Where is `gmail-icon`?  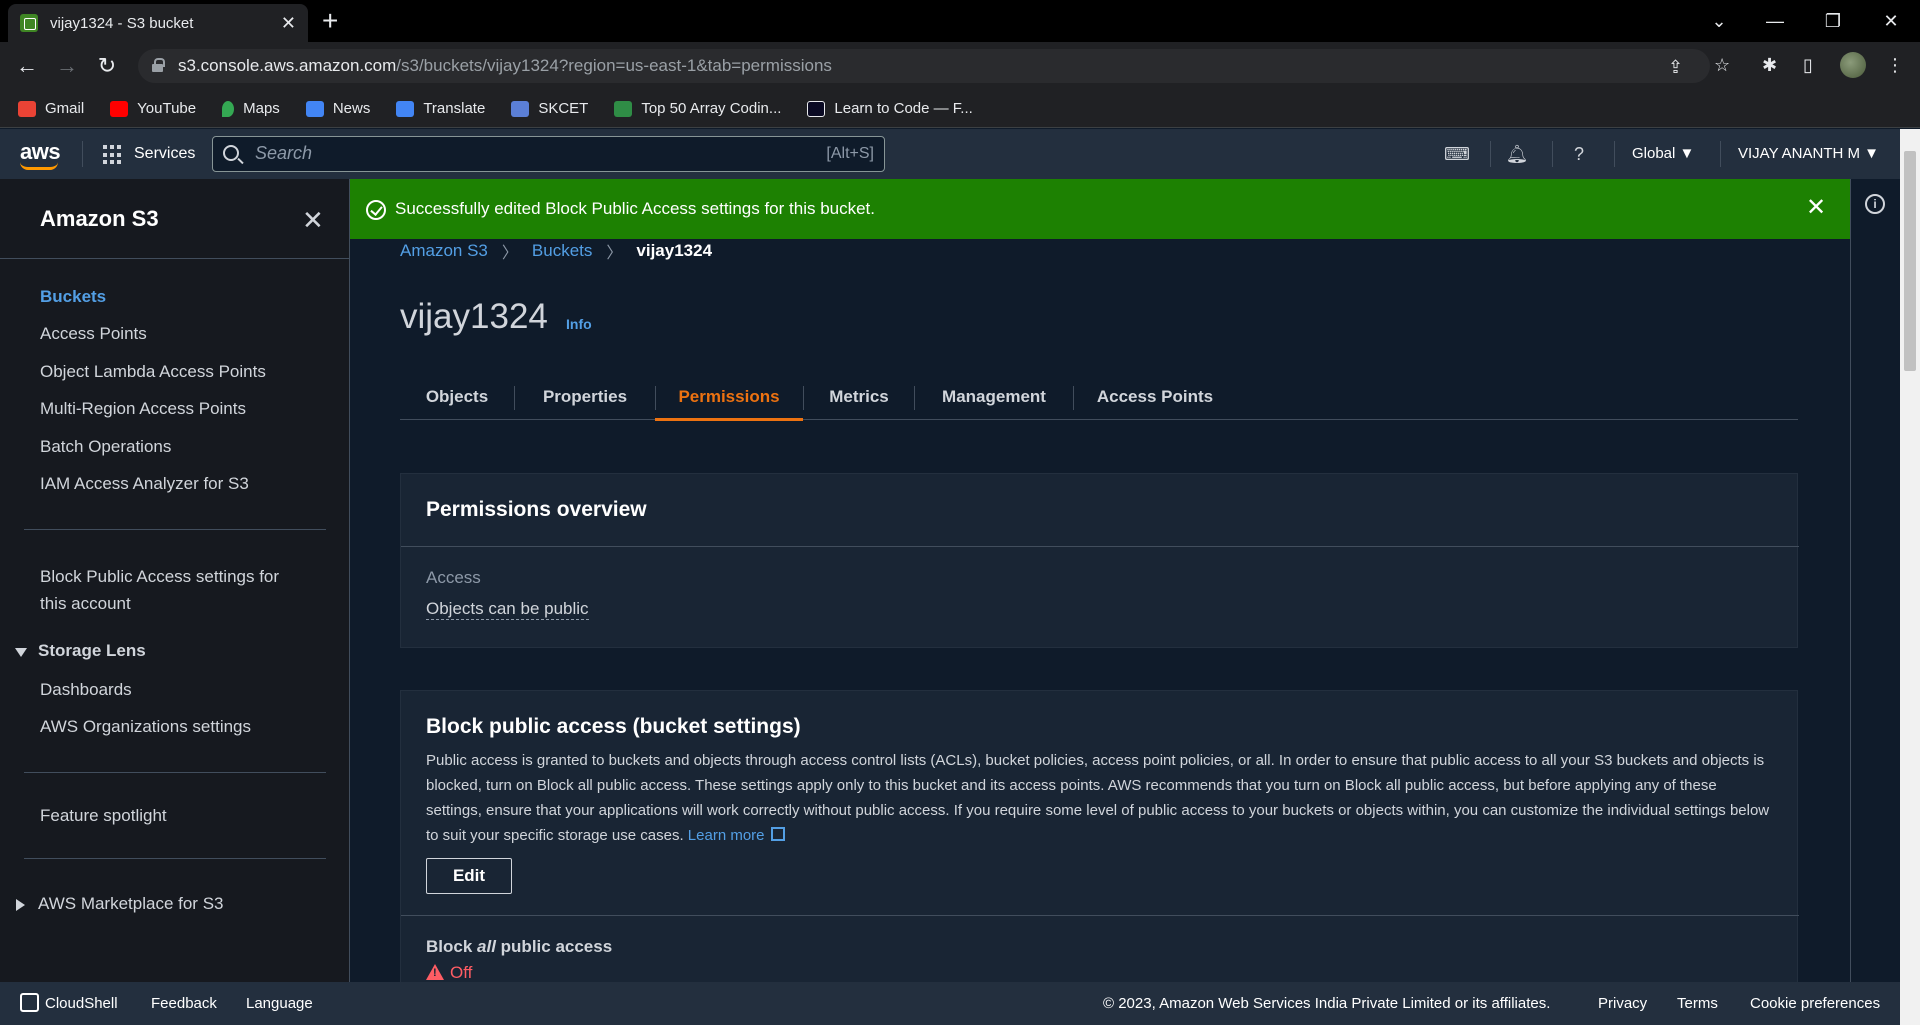 gmail-icon is located at coordinates (27, 108).